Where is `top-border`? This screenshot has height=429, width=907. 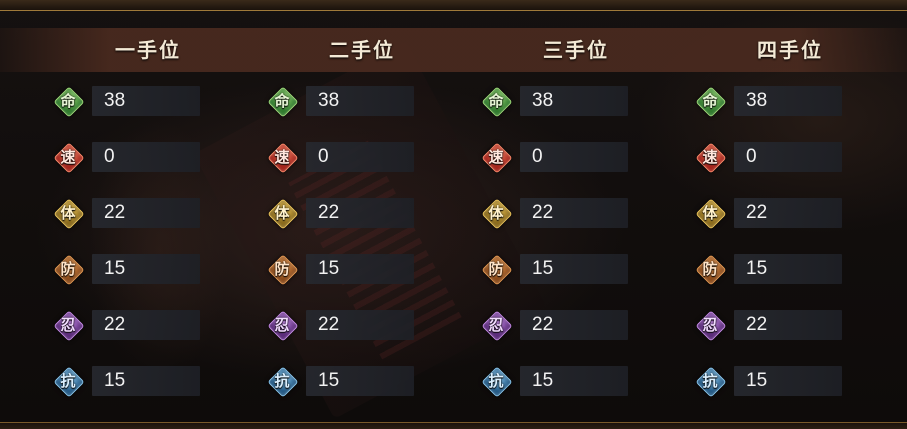 top-border is located at coordinates (453, 5).